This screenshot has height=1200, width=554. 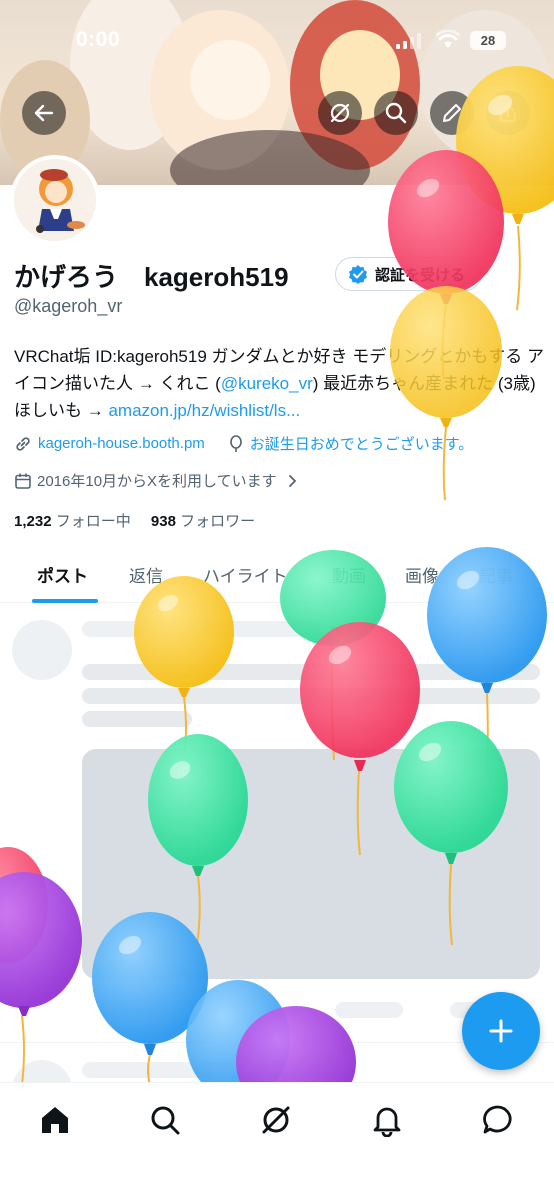 What do you see at coordinates (267, 383) in the screenshot?
I see `bio-mention-link: @kureko_vr` at bounding box center [267, 383].